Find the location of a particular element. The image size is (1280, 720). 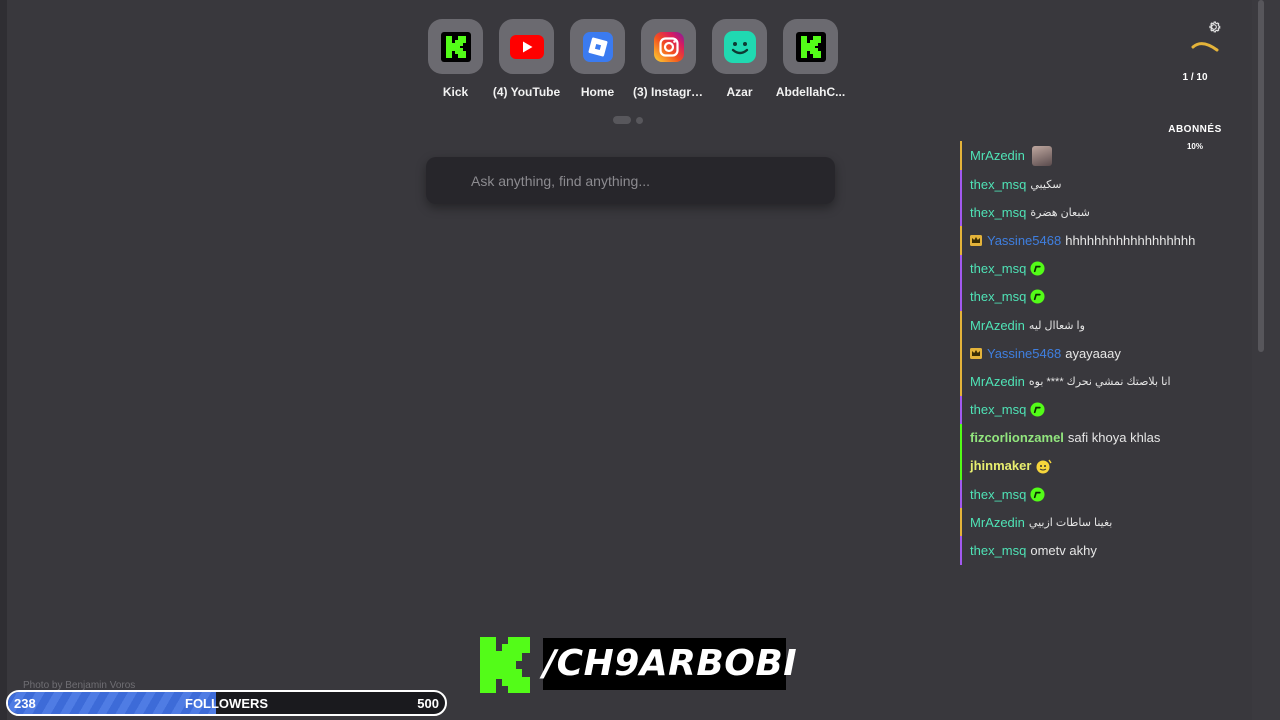

chat-text: شبعان هضرة is located at coordinates (1060, 212).